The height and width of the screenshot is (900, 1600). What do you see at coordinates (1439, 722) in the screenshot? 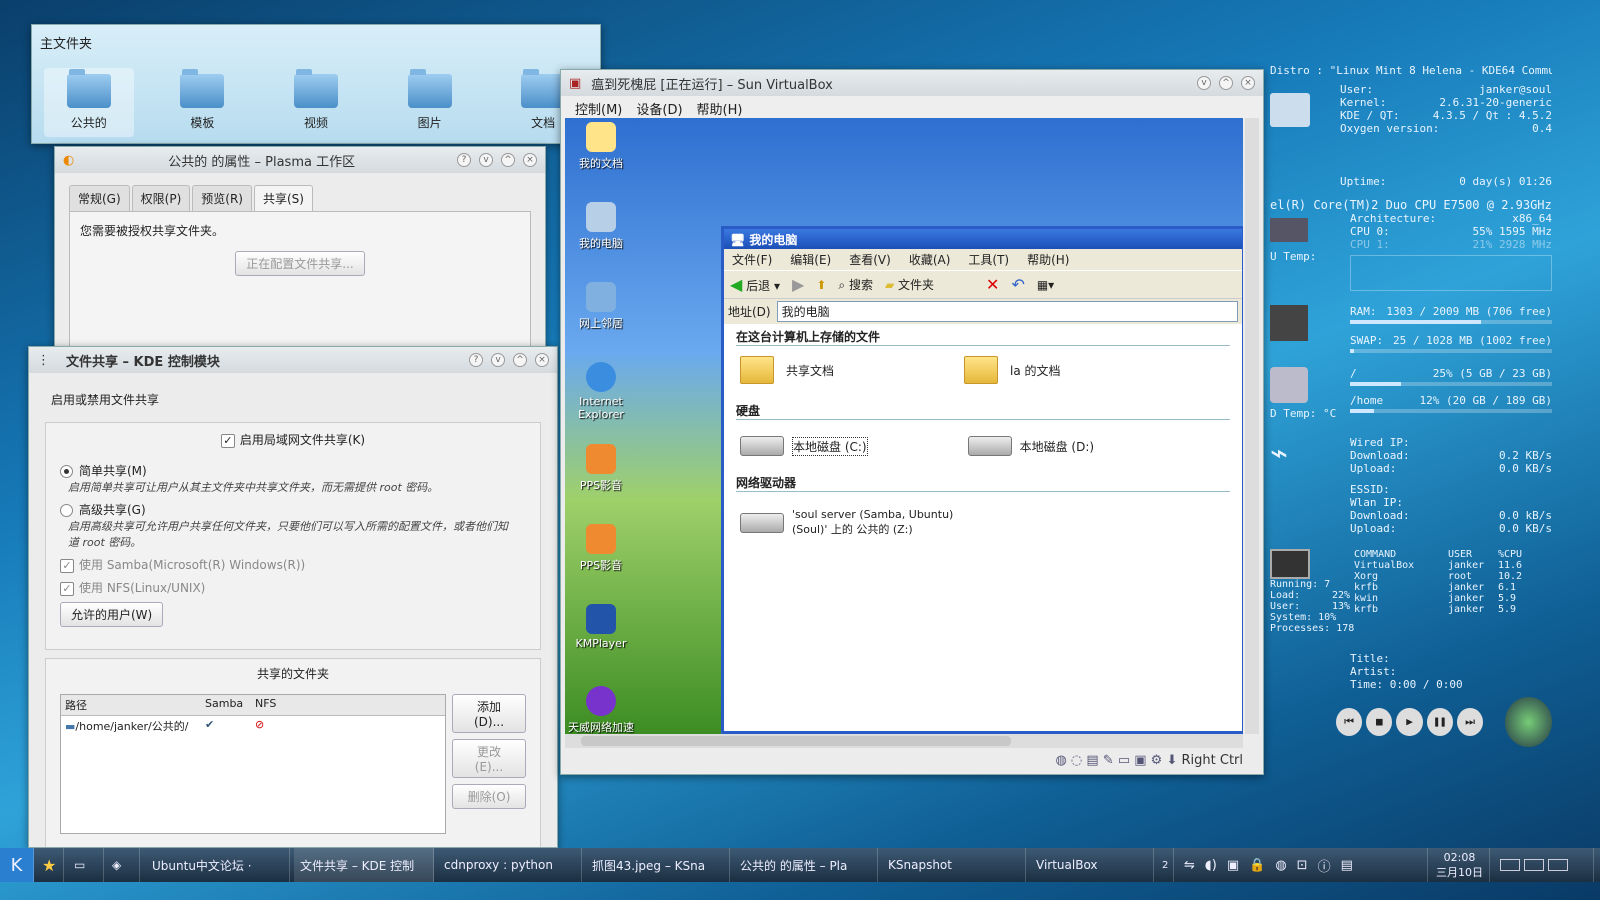
I see `pause-icon: ❚❚` at bounding box center [1439, 722].